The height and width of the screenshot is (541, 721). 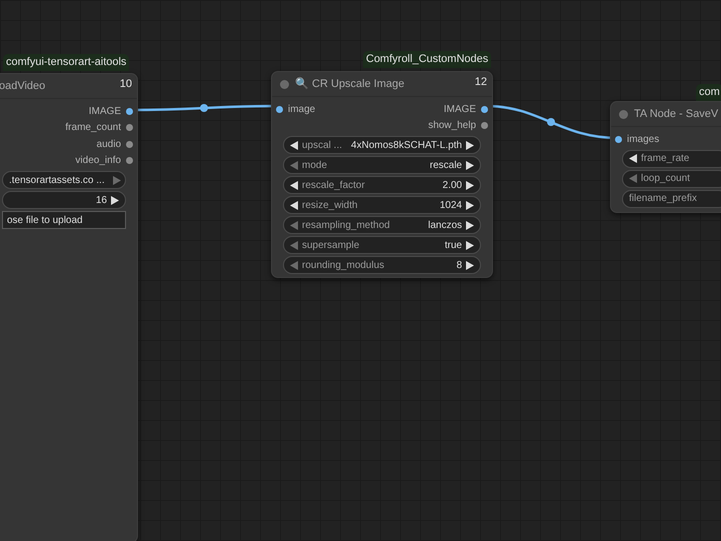 I want to click on node-id: 10, so click(x=126, y=84).